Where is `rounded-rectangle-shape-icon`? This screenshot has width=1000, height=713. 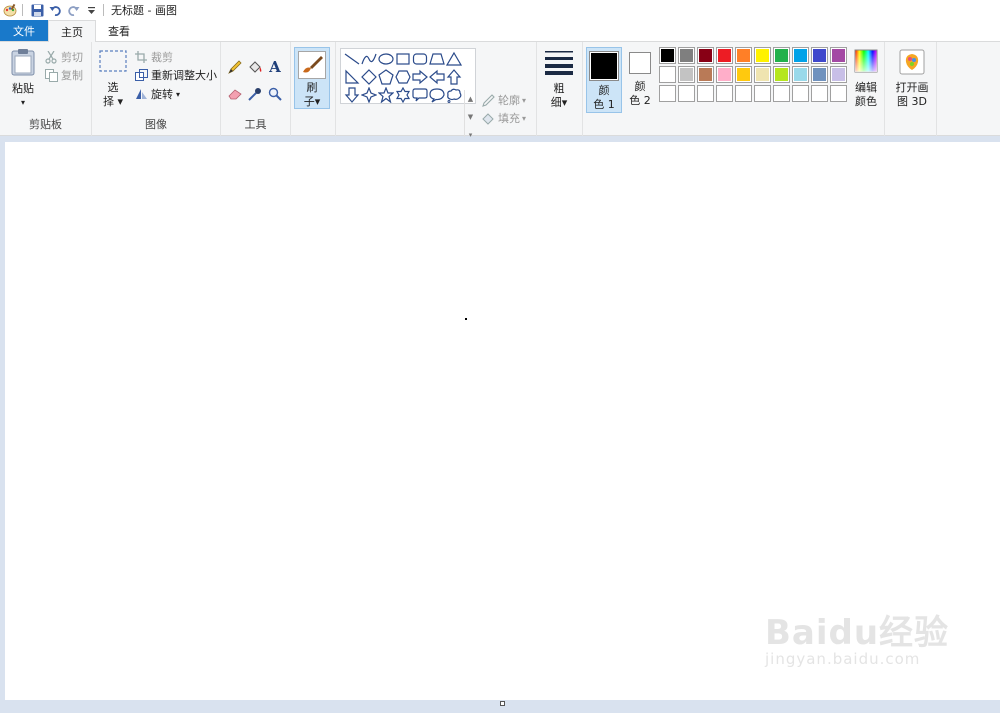 rounded-rectangle-shape-icon is located at coordinates (420, 59).